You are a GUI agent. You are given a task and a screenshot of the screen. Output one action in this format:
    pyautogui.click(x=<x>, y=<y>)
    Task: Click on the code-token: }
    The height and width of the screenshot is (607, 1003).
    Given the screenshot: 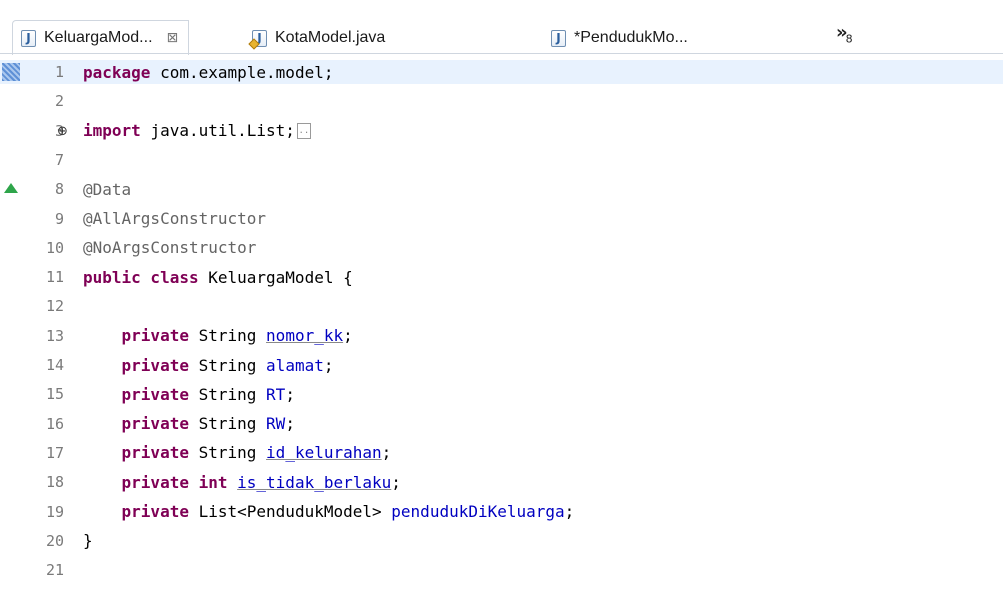 What is the action you would take?
    pyautogui.click(x=88, y=541)
    